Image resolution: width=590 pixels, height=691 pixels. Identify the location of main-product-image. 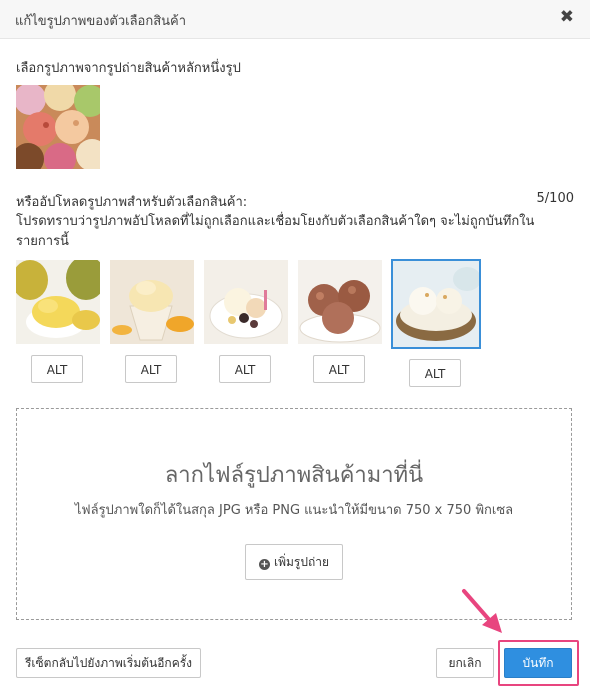
(58, 127).